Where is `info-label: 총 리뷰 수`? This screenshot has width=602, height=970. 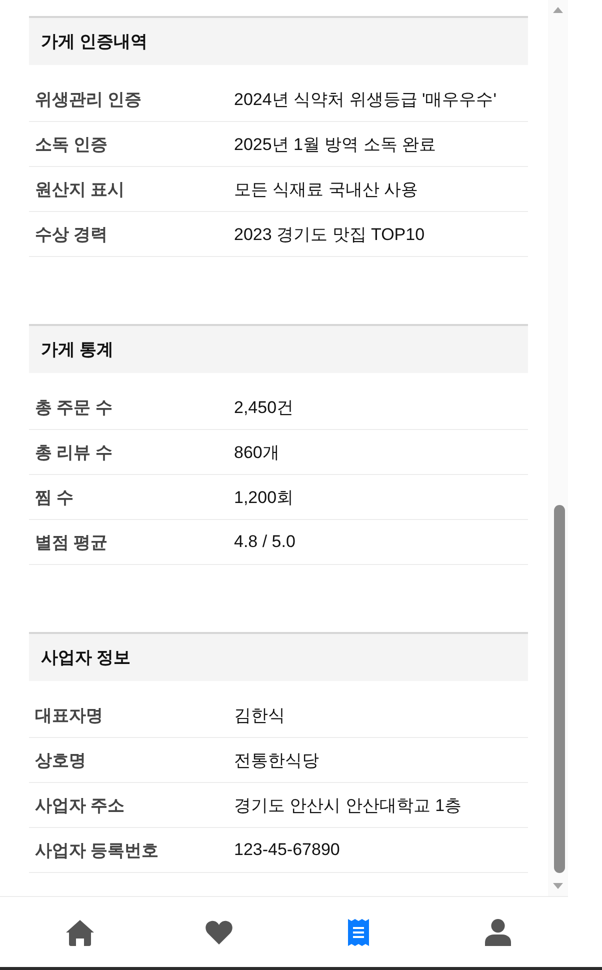
info-label: 총 리뷰 수 is located at coordinates (73, 453).